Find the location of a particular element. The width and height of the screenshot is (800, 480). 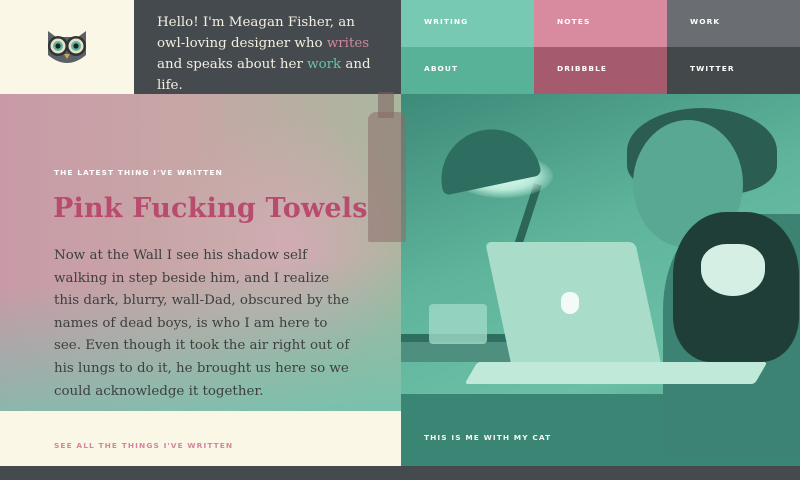

nav-work: WORK is located at coordinates (733, 23).